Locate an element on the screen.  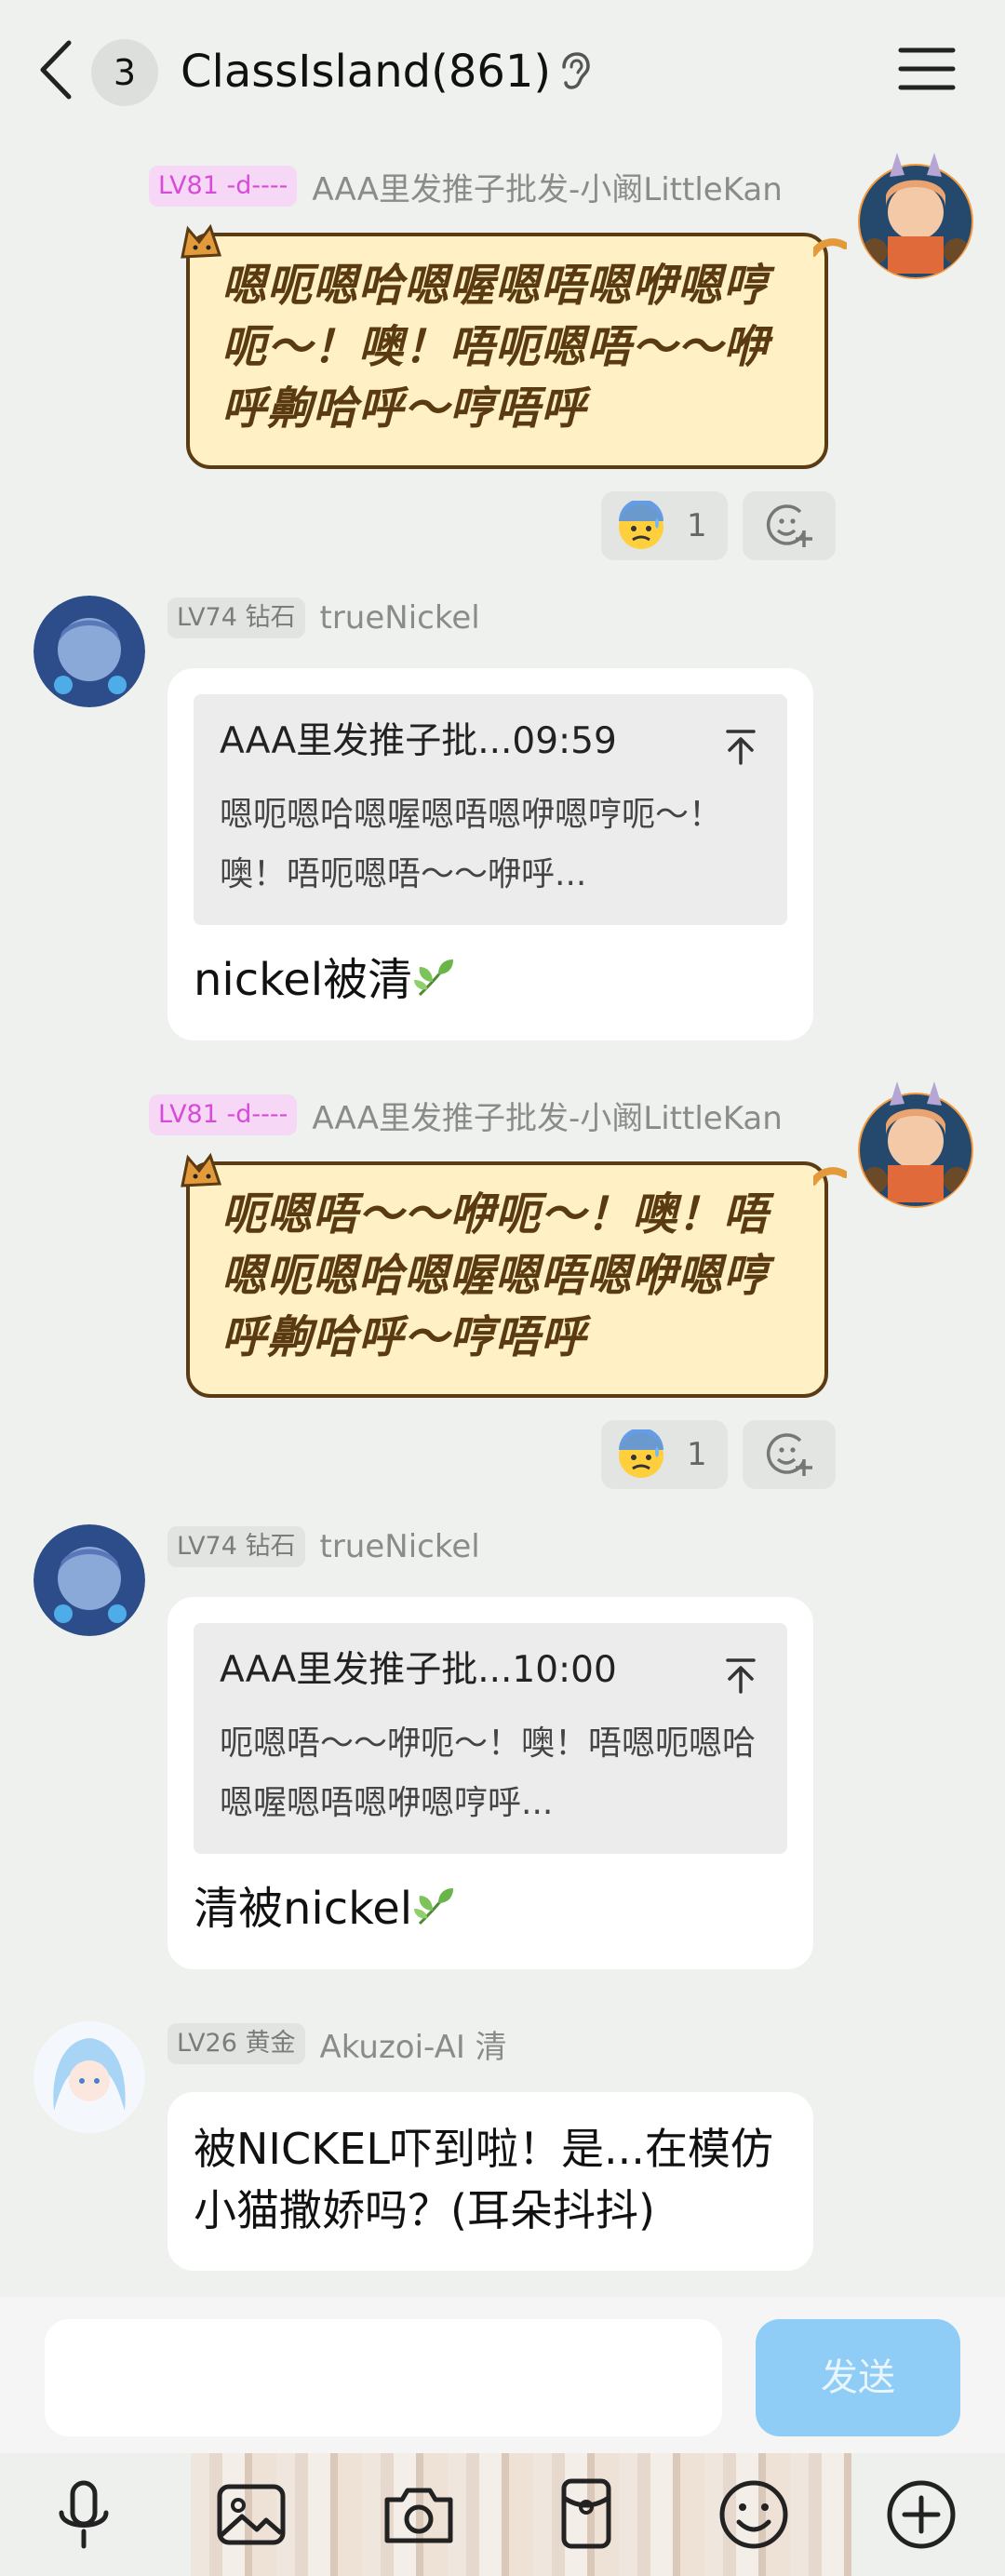
sender-name: Akuzoi-AI 清 is located at coordinates (413, 2044).